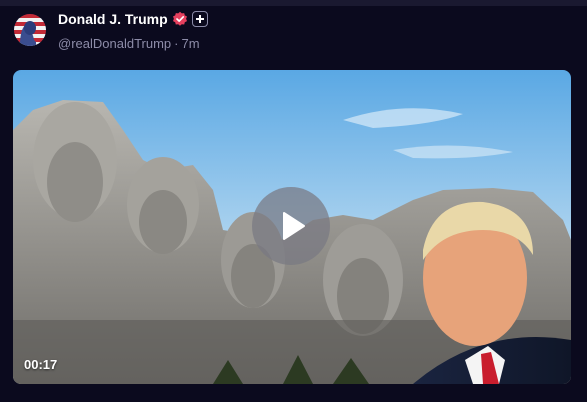 The height and width of the screenshot is (402, 587). What do you see at coordinates (114, 43) in the screenshot?
I see `author-handle: @realDonaldTrump` at bounding box center [114, 43].